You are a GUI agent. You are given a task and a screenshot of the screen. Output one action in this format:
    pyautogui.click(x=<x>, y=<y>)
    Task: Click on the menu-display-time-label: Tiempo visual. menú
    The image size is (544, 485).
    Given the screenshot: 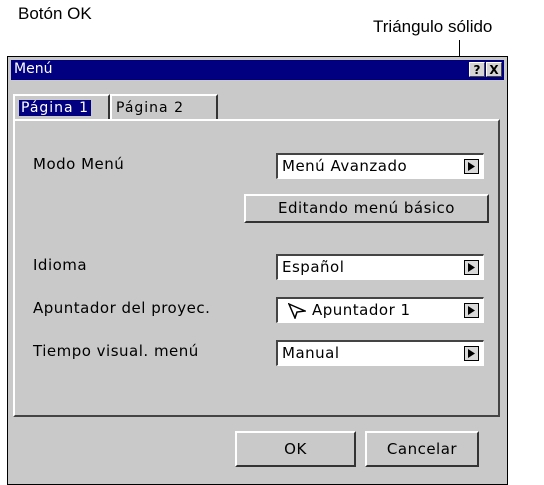 What is the action you would take?
    pyautogui.click(x=116, y=351)
    